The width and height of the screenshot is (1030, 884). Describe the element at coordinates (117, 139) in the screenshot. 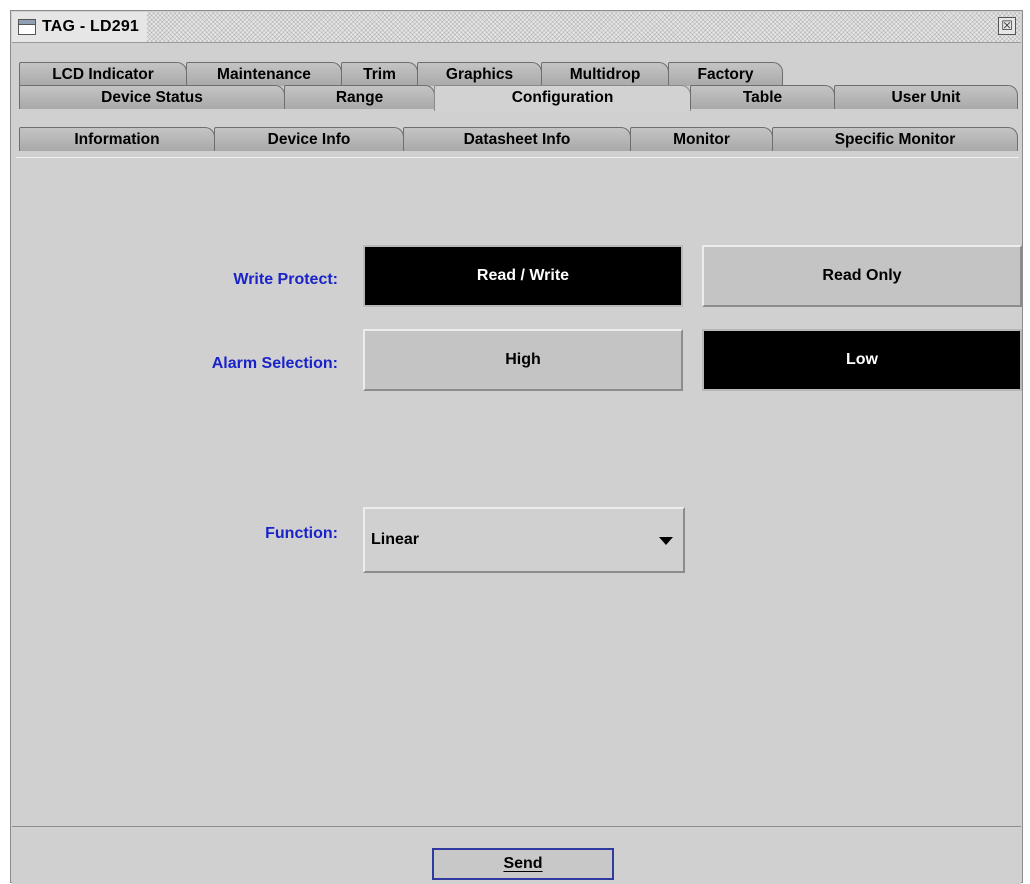

I see `tab-information: Information` at that location.